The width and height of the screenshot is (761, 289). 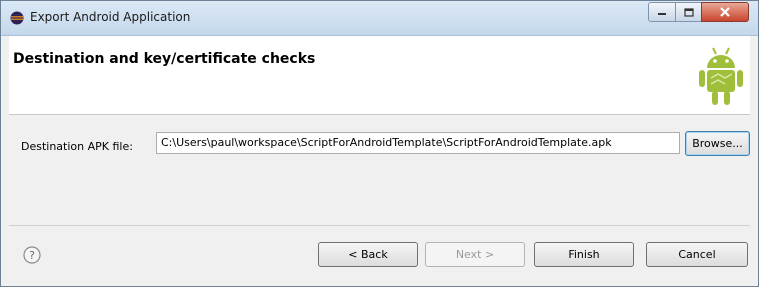 What do you see at coordinates (164, 59) in the screenshot?
I see `page-title: Destination and key/certificate checks` at bounding box center [164, 59].